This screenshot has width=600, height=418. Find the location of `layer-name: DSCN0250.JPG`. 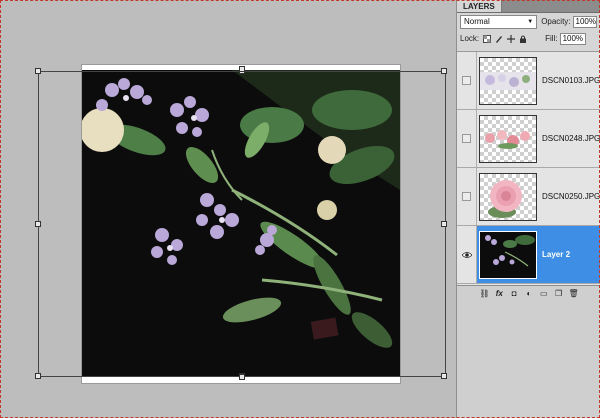

layer-name: DSCN0250.JPG is located at coordinates (571, 196).